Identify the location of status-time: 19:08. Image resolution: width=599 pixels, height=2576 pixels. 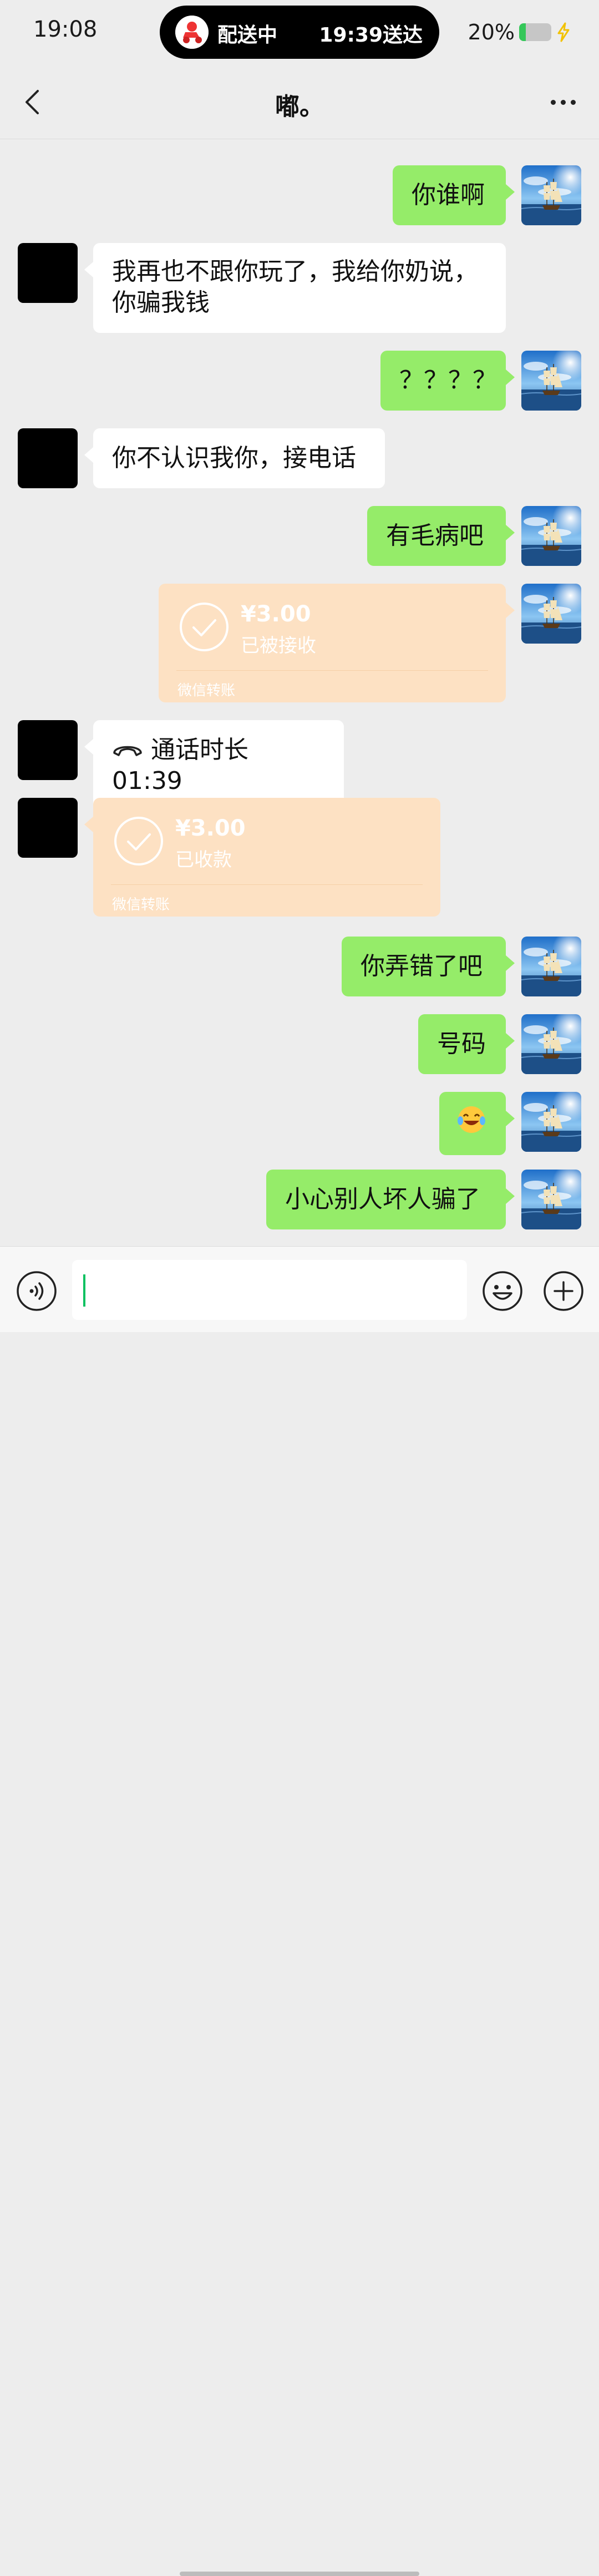
(65, 29).